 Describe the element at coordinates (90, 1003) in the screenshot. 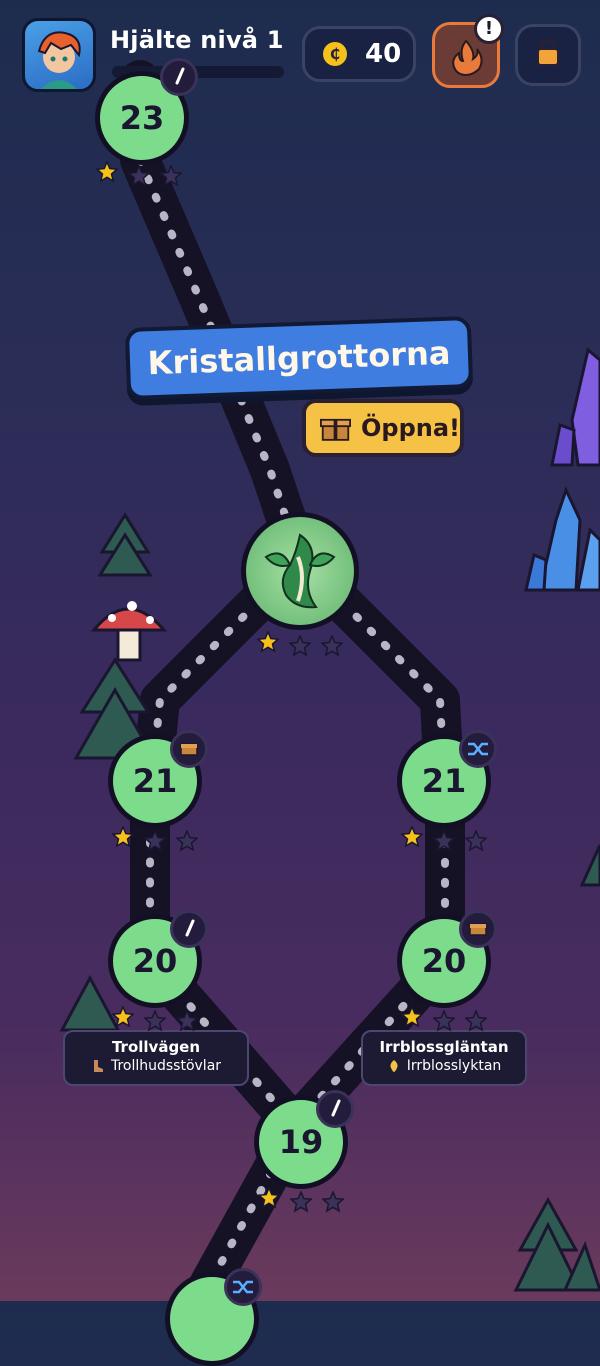

I see `pine-tree-bottom-left` at that location.